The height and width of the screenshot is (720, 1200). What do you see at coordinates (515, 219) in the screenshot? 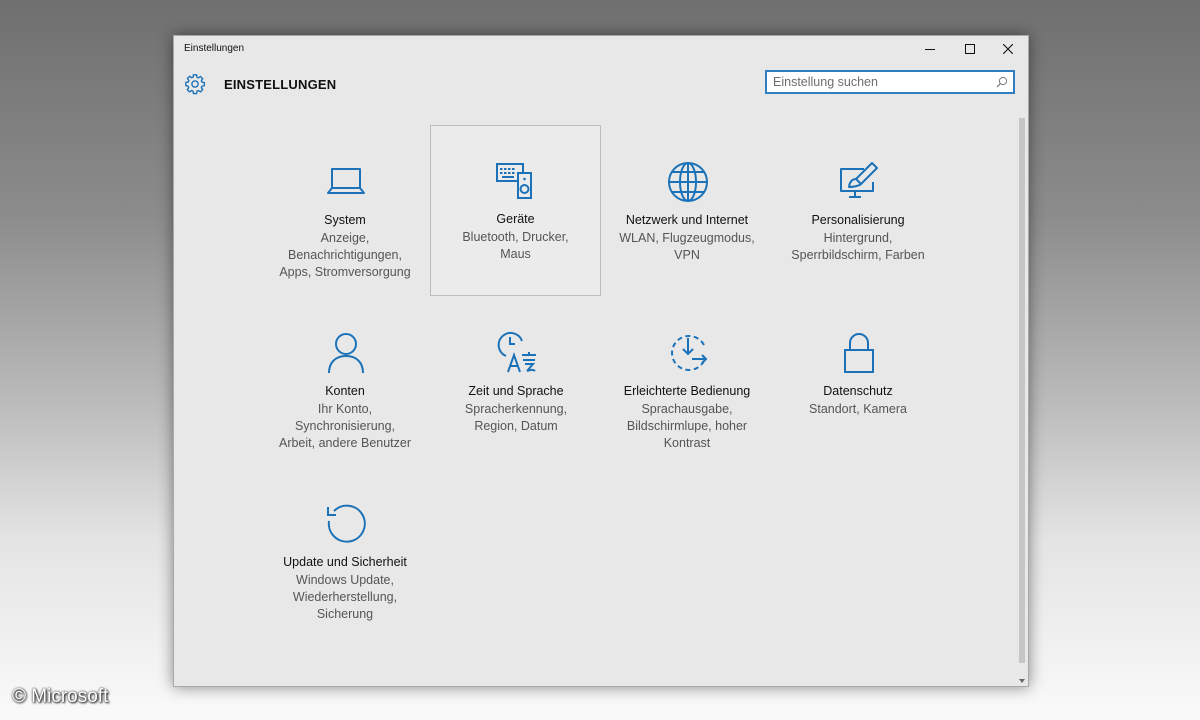
I see `tile-title: Geräte` at bounding box center [515, 219].